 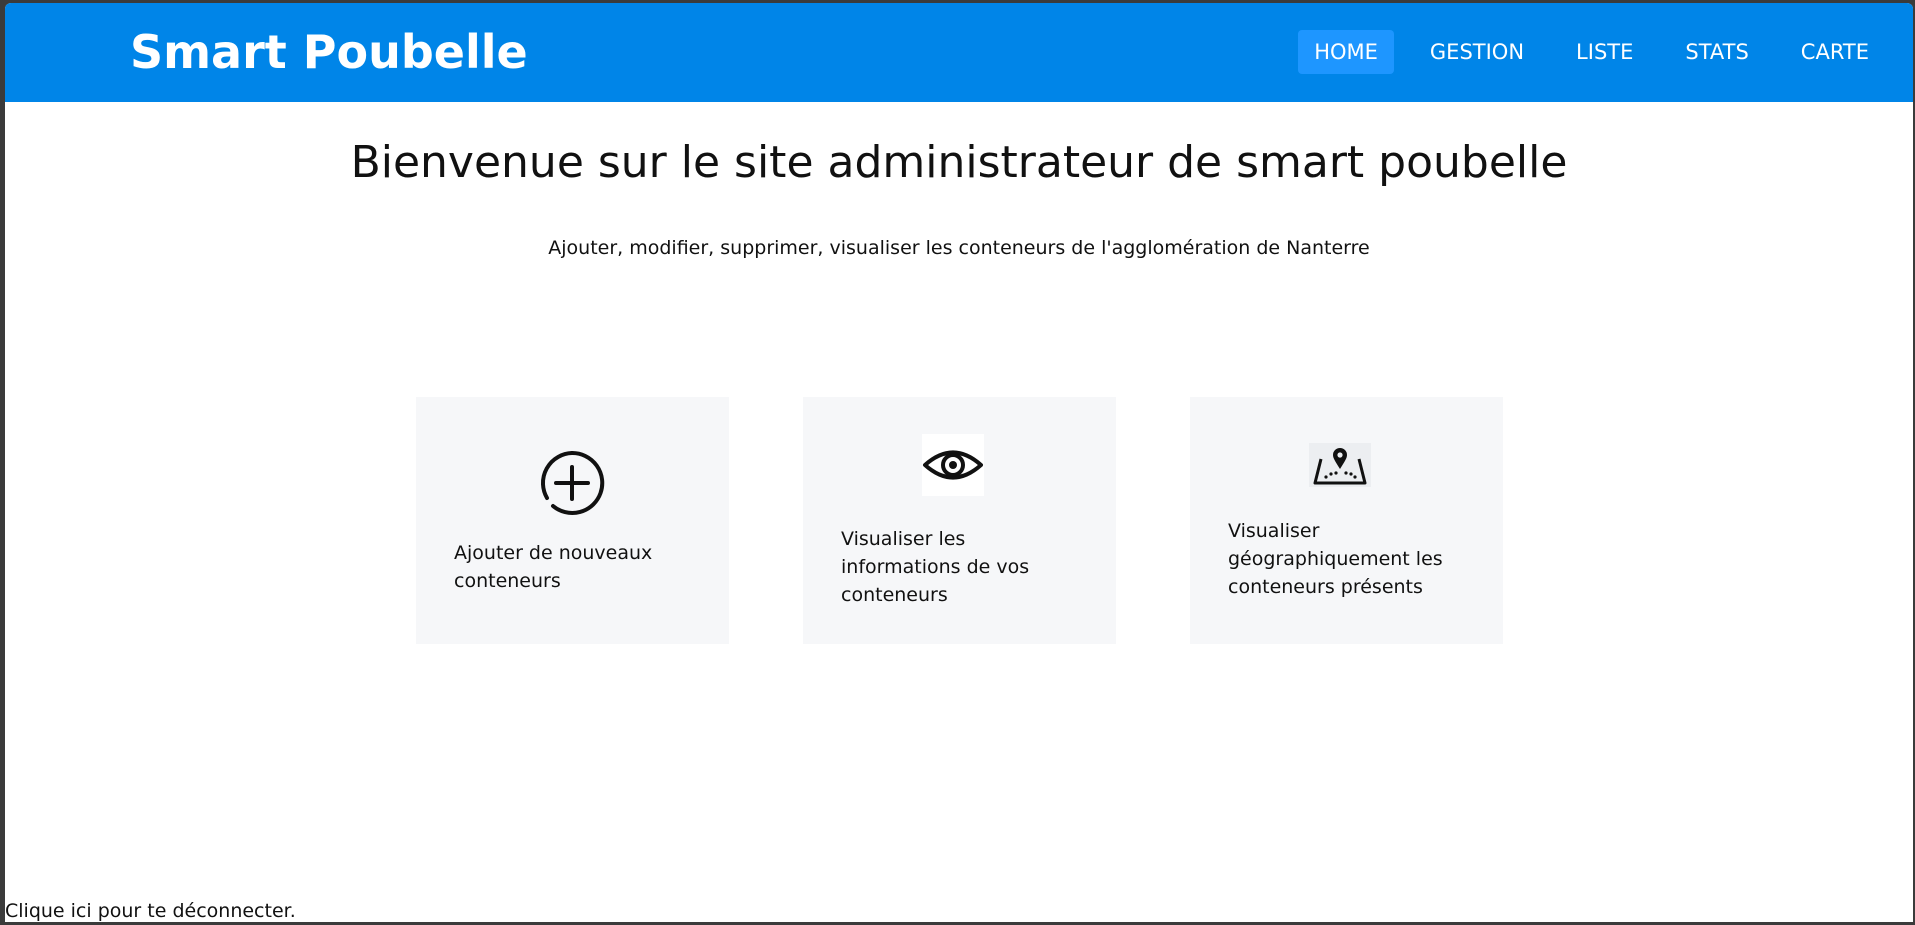 What do you see at coordinates (553, 567) in the screenshot?
I see `card-add-text: Ajouter de nouveaux conteneurs` at bounding box center [553, 567].